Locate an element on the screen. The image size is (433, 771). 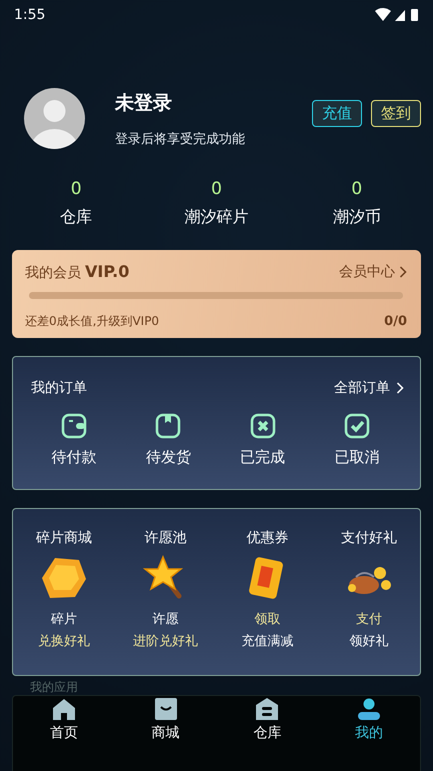
vip-title: 我的会员 is located at coordinates (53, 273).